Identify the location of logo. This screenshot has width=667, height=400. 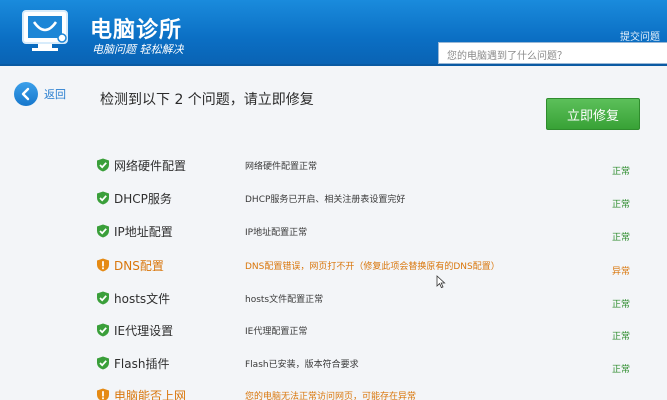
(49, 31).